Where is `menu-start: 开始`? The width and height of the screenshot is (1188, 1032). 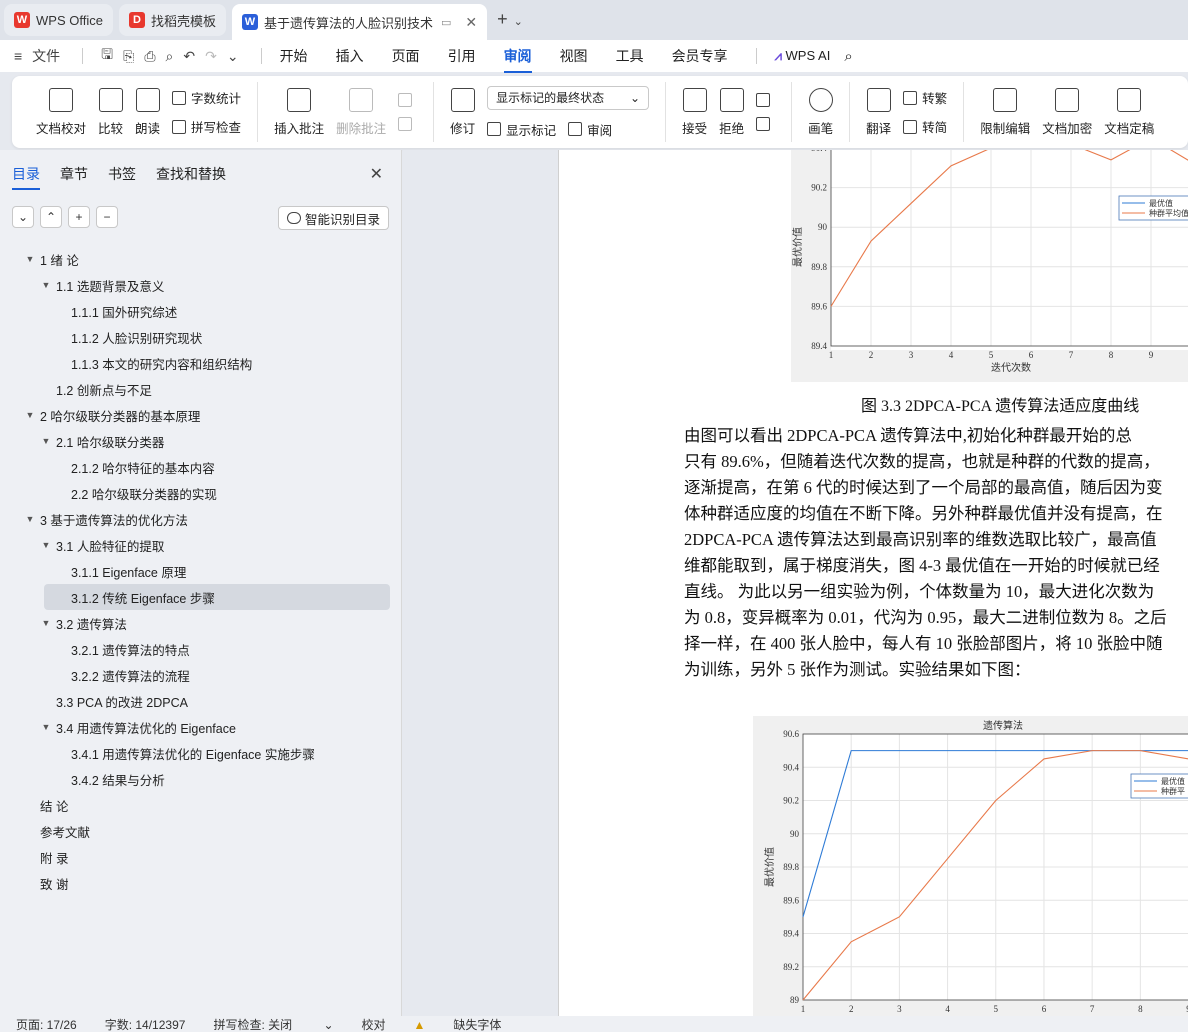 menu-start: 开始 is located at coordinates (294, 56).